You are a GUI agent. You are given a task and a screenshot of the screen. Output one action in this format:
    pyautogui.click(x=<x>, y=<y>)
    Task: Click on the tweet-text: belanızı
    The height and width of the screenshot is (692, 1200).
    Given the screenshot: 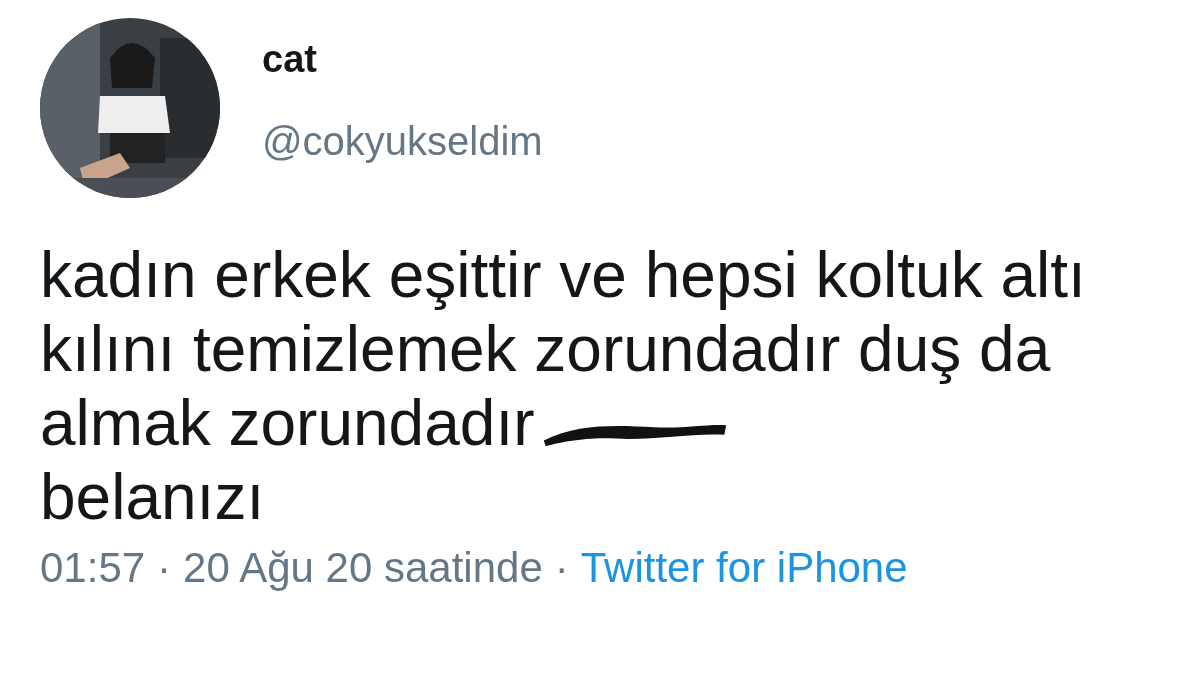 What is the action you would take?
    pyautogui.click(x=152, y=497)
    